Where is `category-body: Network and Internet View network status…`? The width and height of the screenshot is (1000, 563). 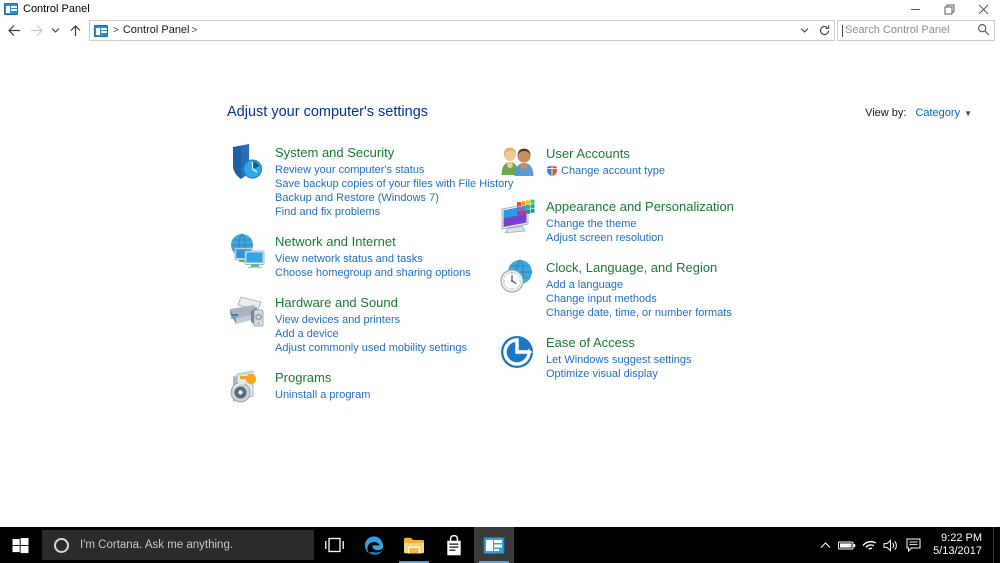
category-body: Network and Internet View network status… is located at coordinates (373, 256).